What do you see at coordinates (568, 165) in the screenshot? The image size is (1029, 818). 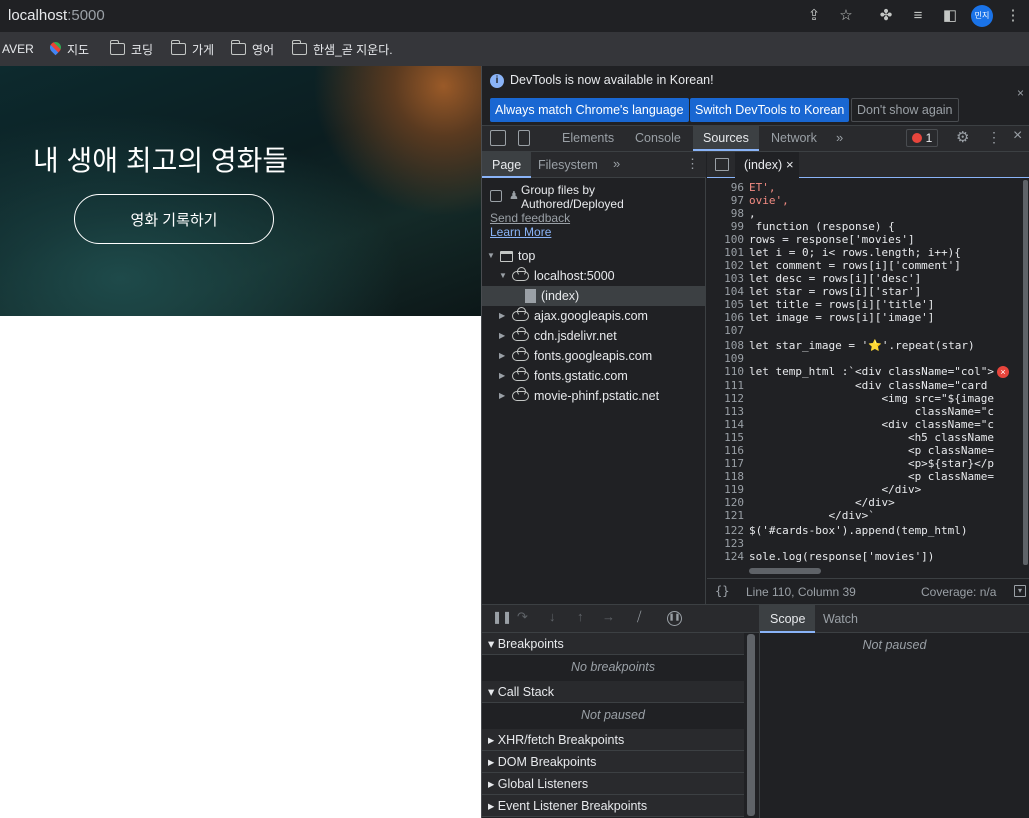 I see `tab-filesystem: Filesystem` at bounding box center [568, 165].